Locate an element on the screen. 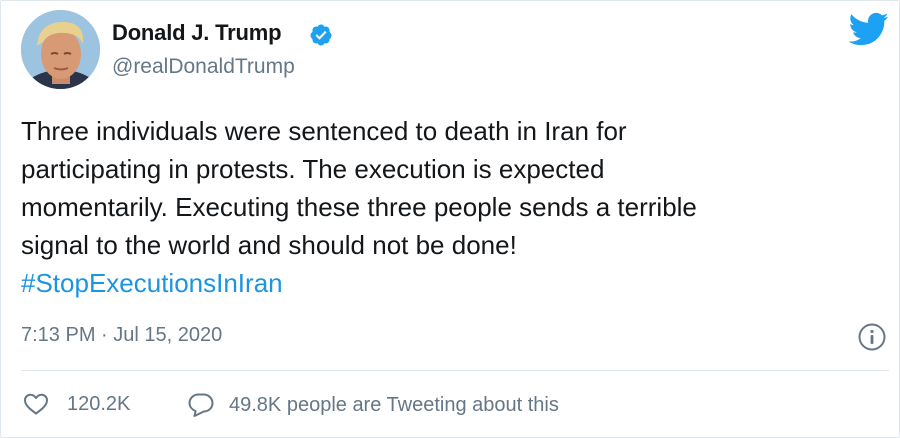  divider is located at coordinates (455, 370).